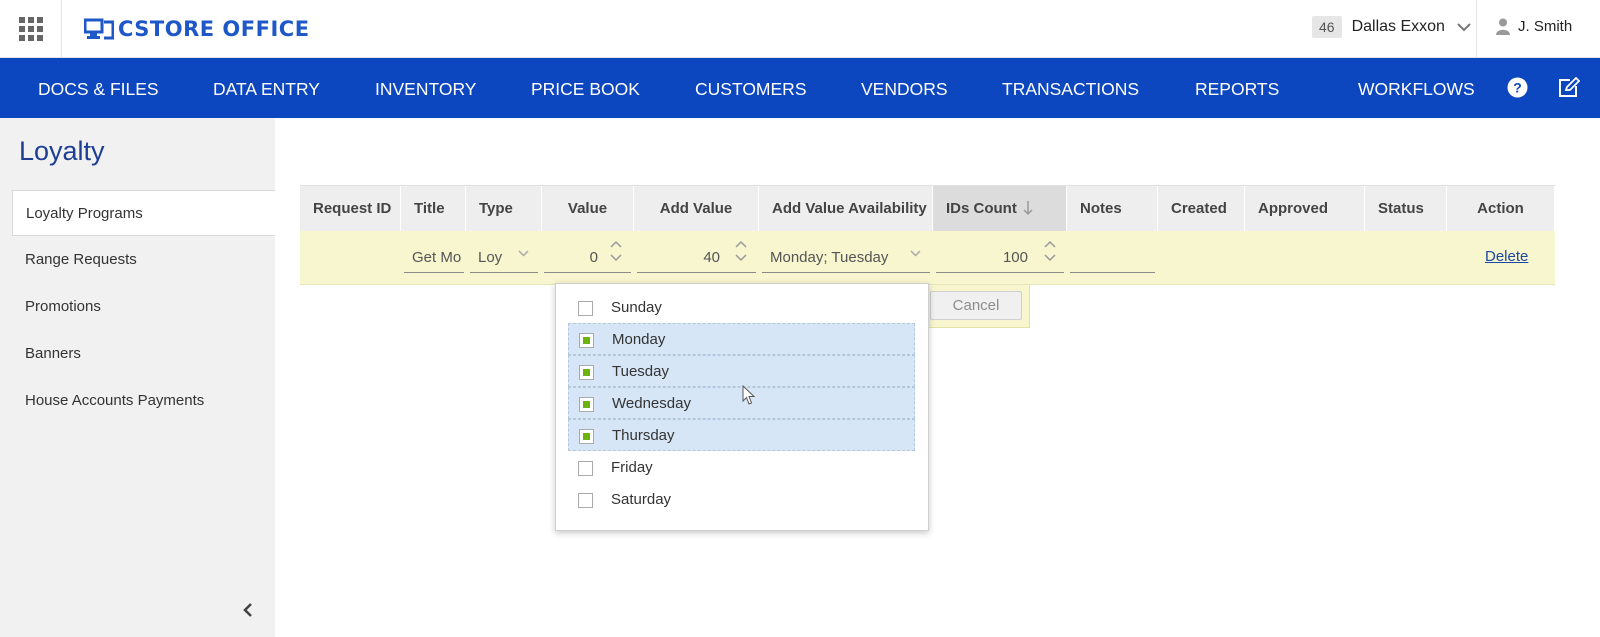 Image resolution: width=1600 pixels, height=637 pixels. I want to click on top-bar: CSTORE OFFICE 46 Dallas Exxon J. Smith, so click(800, 29).